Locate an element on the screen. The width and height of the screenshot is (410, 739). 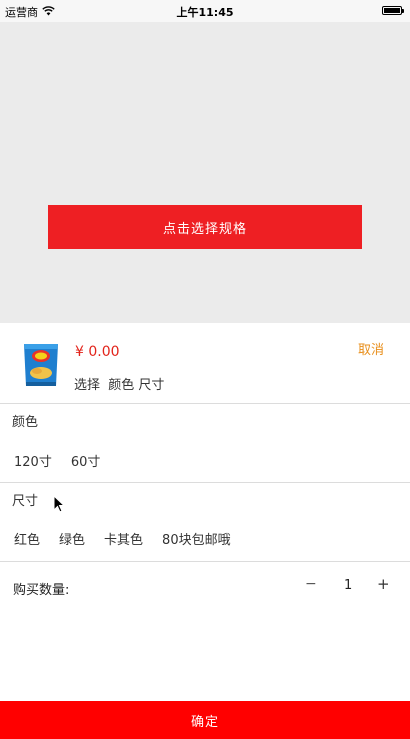
quantity-plus-button: + is located at coordinates (383, 584).